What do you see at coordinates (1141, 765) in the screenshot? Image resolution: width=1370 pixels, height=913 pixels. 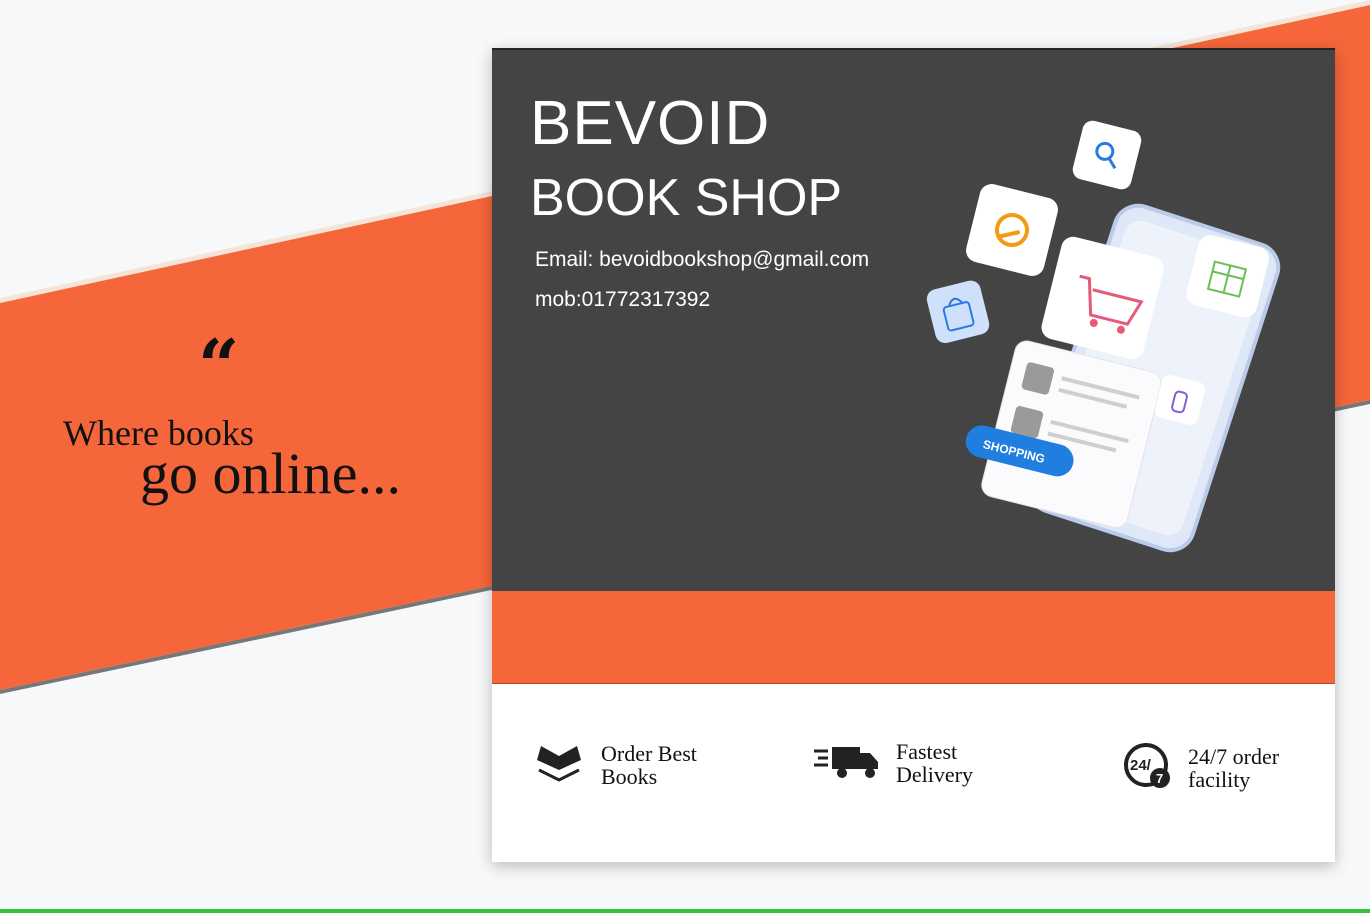 I see `svg-text: 24/` at bounding box center [1141, 765].